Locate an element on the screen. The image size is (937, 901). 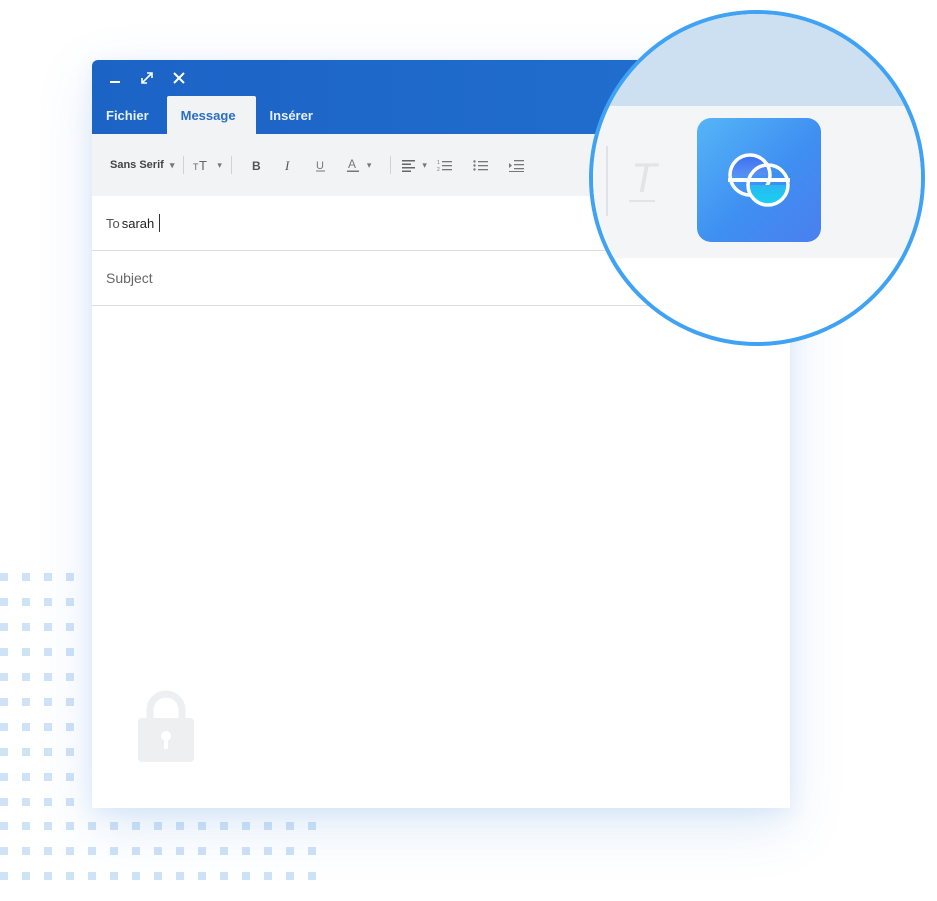
to-recipient: sarah is located at coordinates (138, 223).